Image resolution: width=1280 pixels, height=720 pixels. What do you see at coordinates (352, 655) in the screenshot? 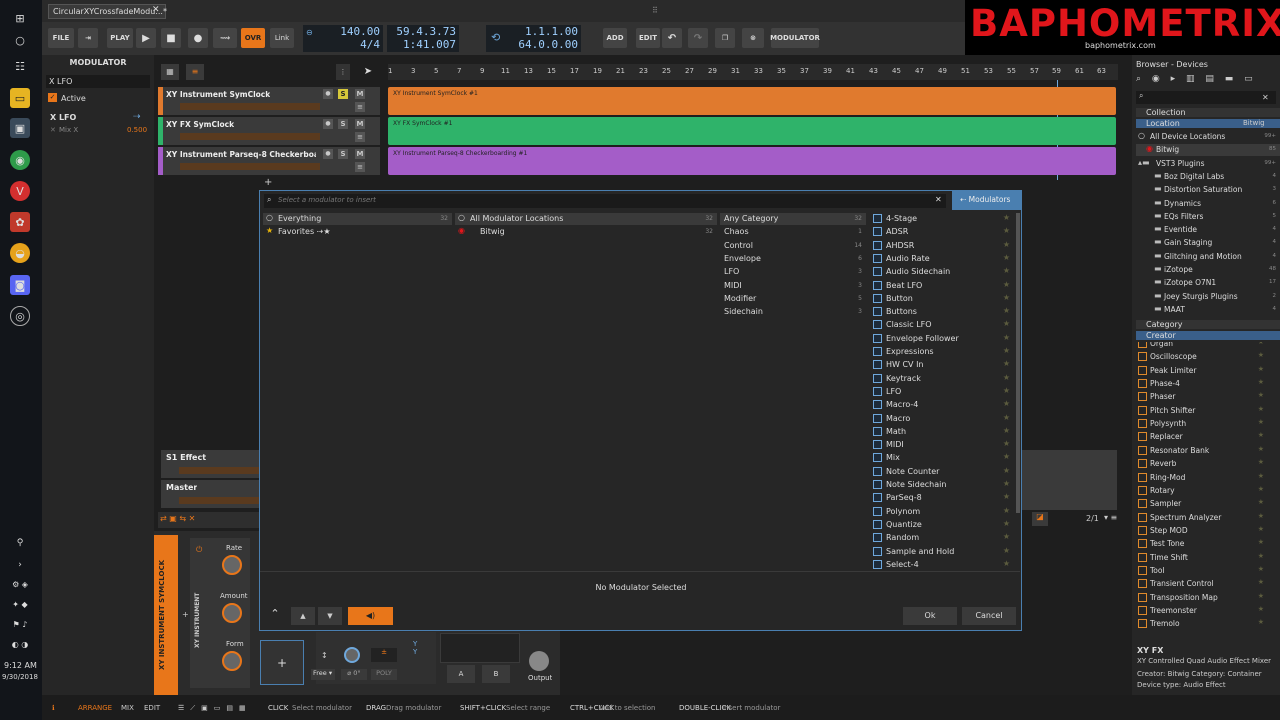
I see `lfo-knob` at bounding box center [352, 655].